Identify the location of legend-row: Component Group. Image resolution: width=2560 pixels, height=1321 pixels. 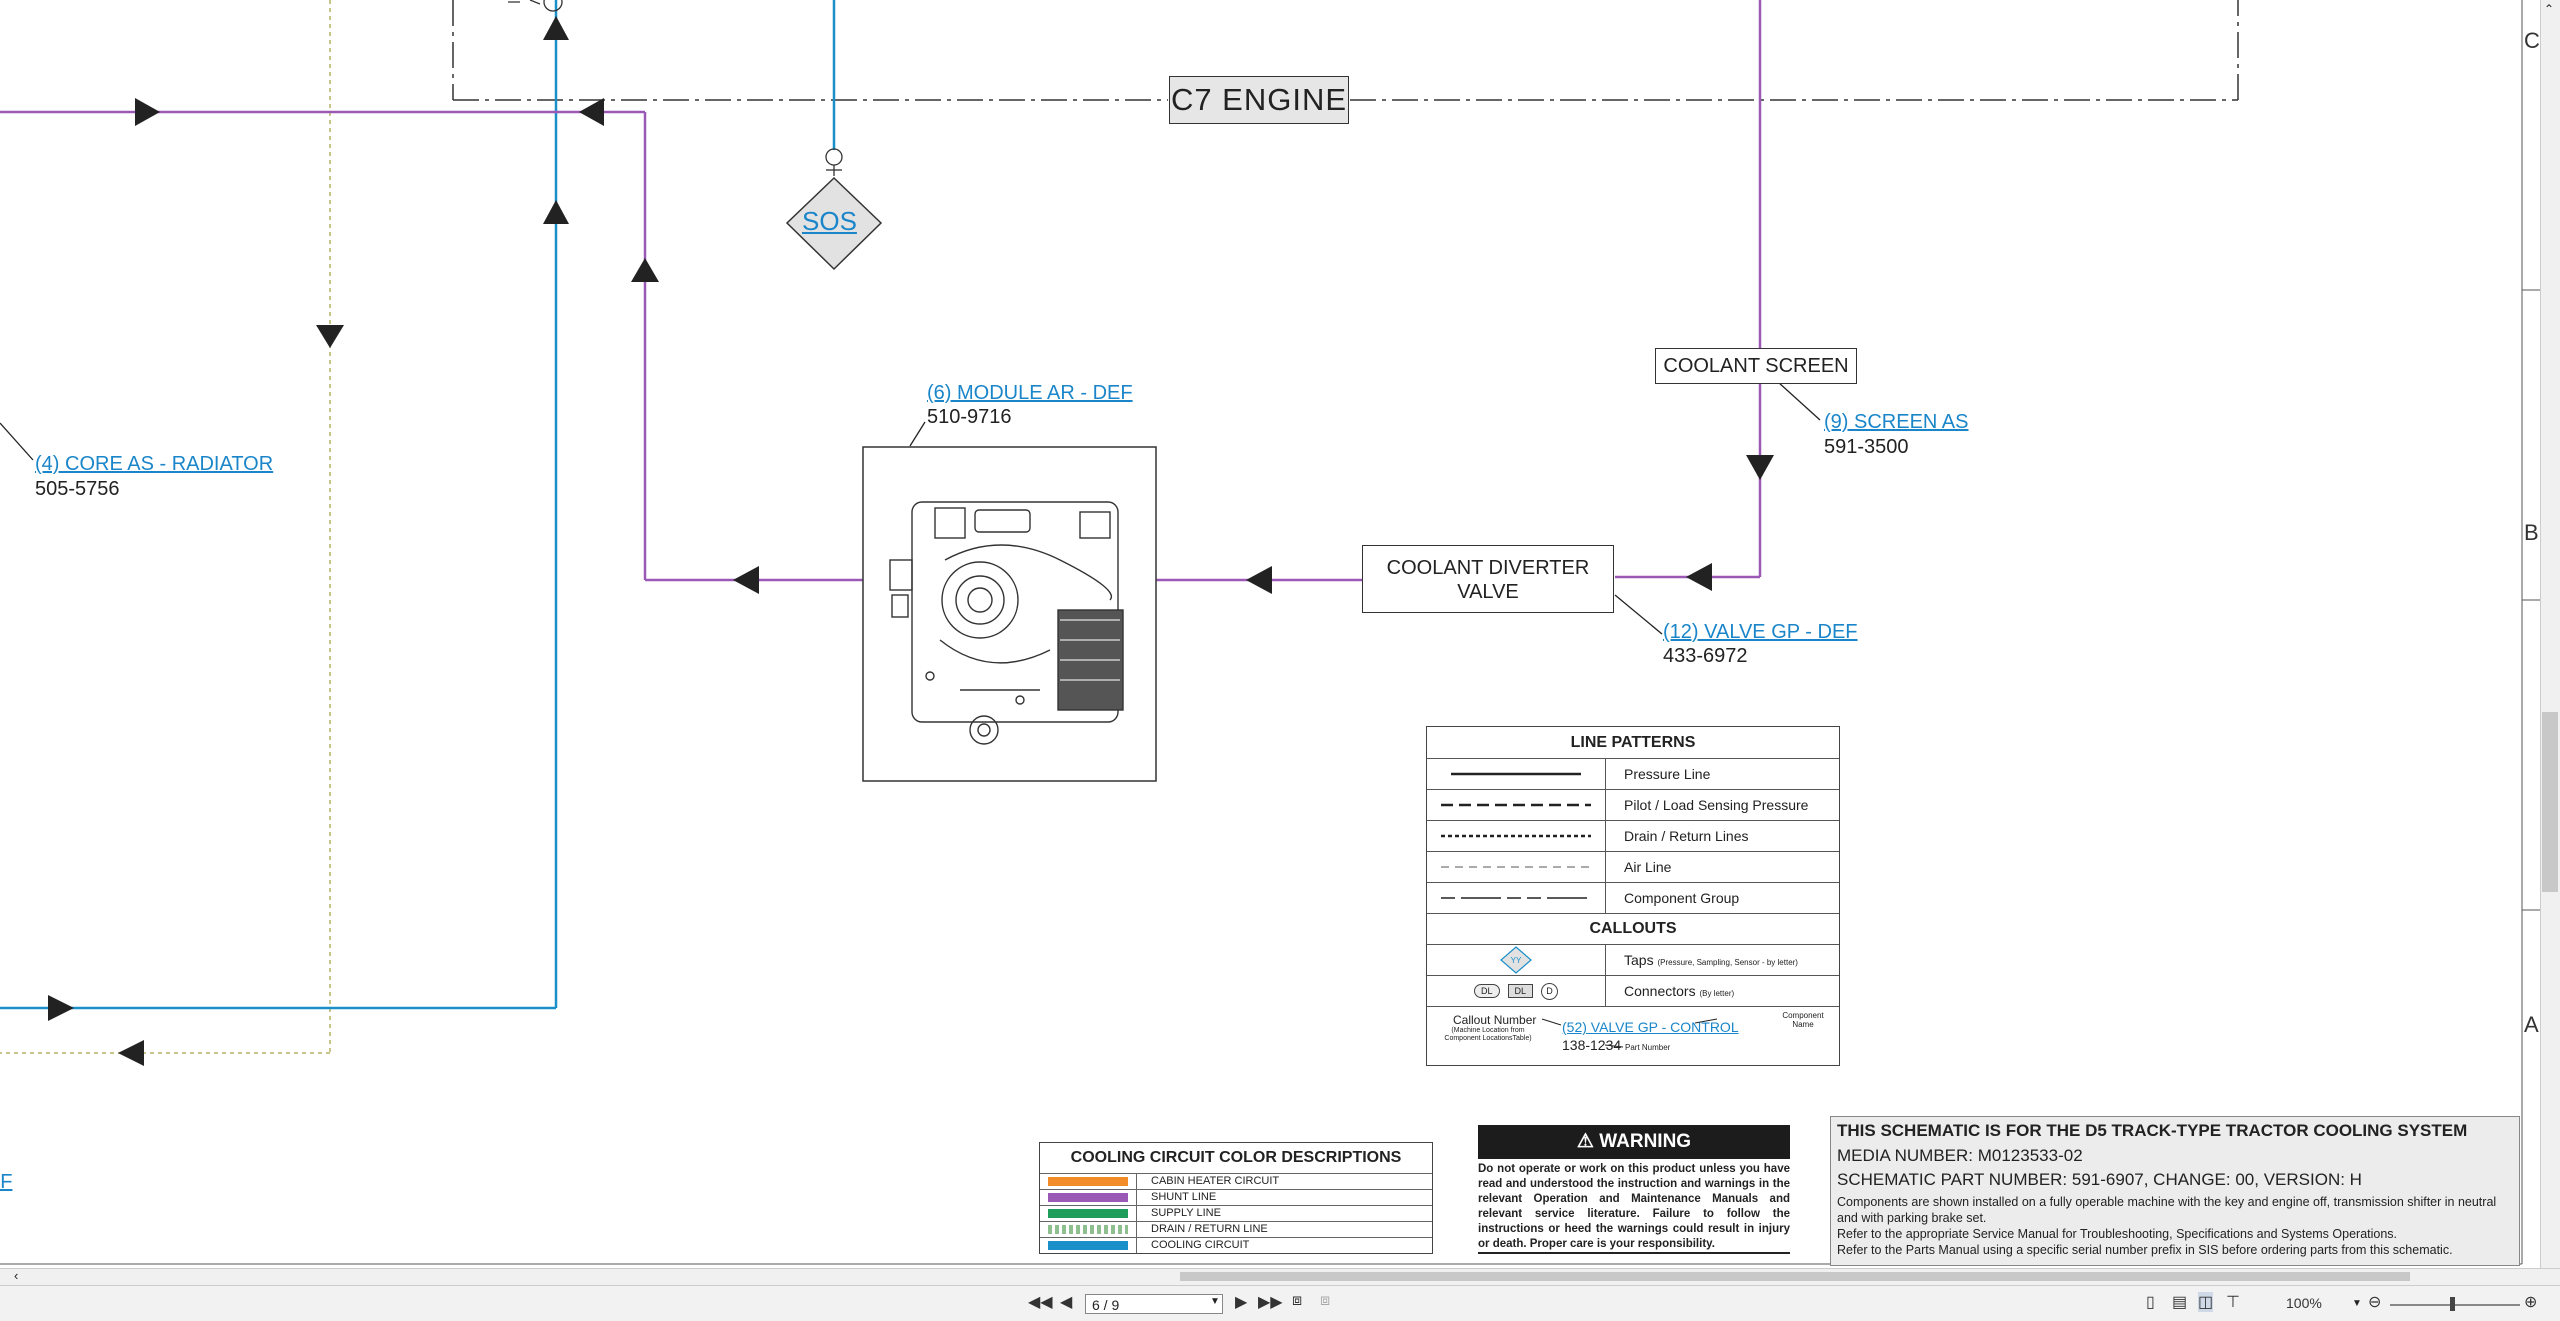
(1633, 898).